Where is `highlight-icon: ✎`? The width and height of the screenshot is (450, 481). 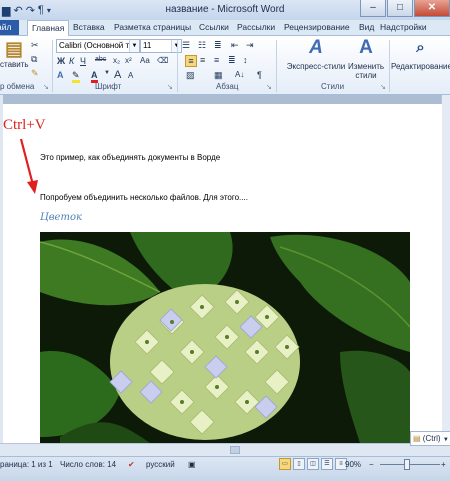 highlight-icon: ✎ is located at coordinates (76, 76).